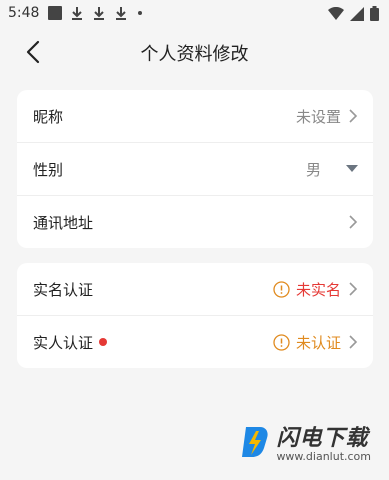  What do you see at coordinates (48, 169) in the screenshot?
I see `gender-label: 性别` at bounding box center [48, 169].